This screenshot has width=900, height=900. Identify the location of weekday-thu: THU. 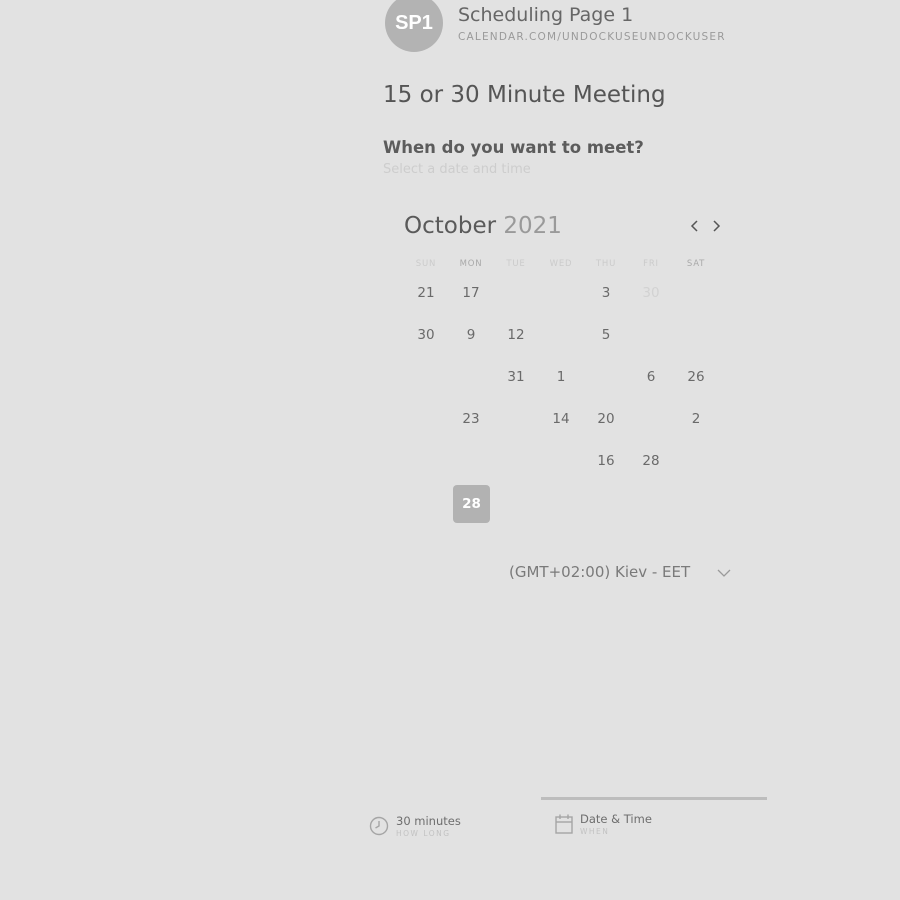
(606, 264).